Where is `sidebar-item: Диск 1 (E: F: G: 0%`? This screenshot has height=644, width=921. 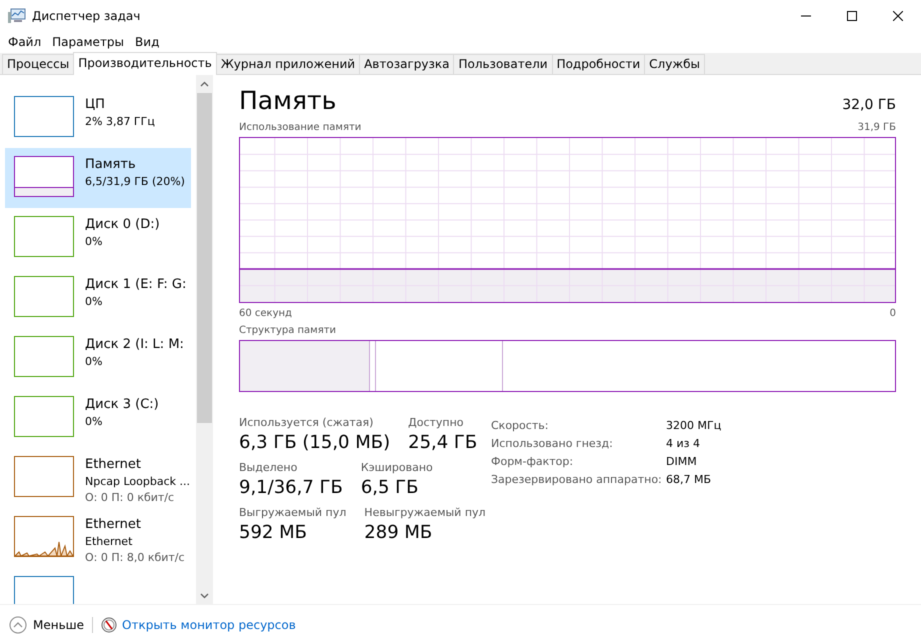 sidebar-item: Диск 1 (E: F: G: 0% is located at coordinates (98, 298).